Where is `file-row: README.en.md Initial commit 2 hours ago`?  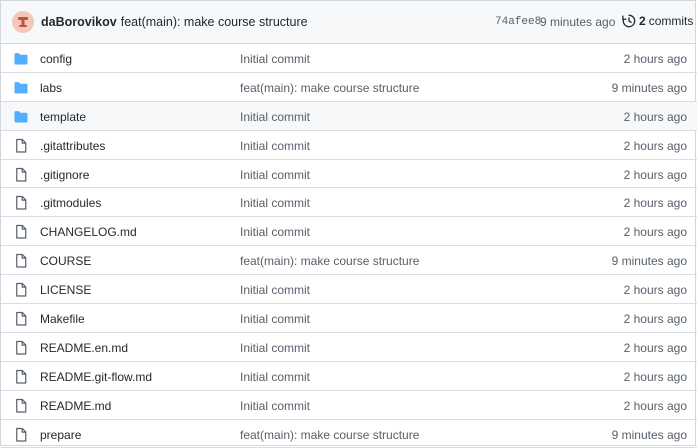
file-row: README.en.md Initial commit 2 hours ago is located at coordinates (349, 347).